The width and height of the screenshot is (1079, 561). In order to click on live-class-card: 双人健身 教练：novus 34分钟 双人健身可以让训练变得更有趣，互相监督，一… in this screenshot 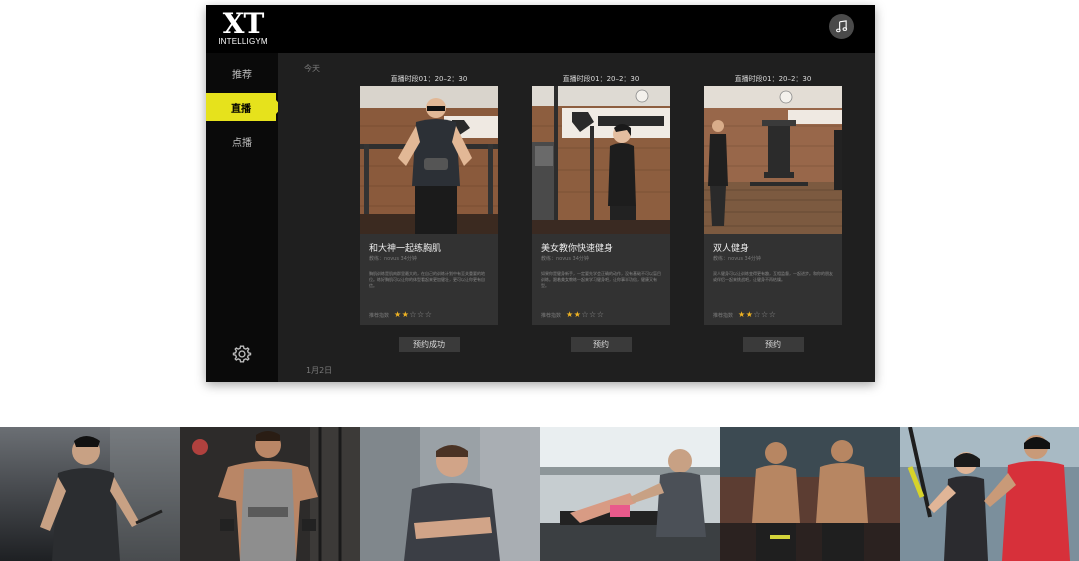, I will do `click(773, 205)`.